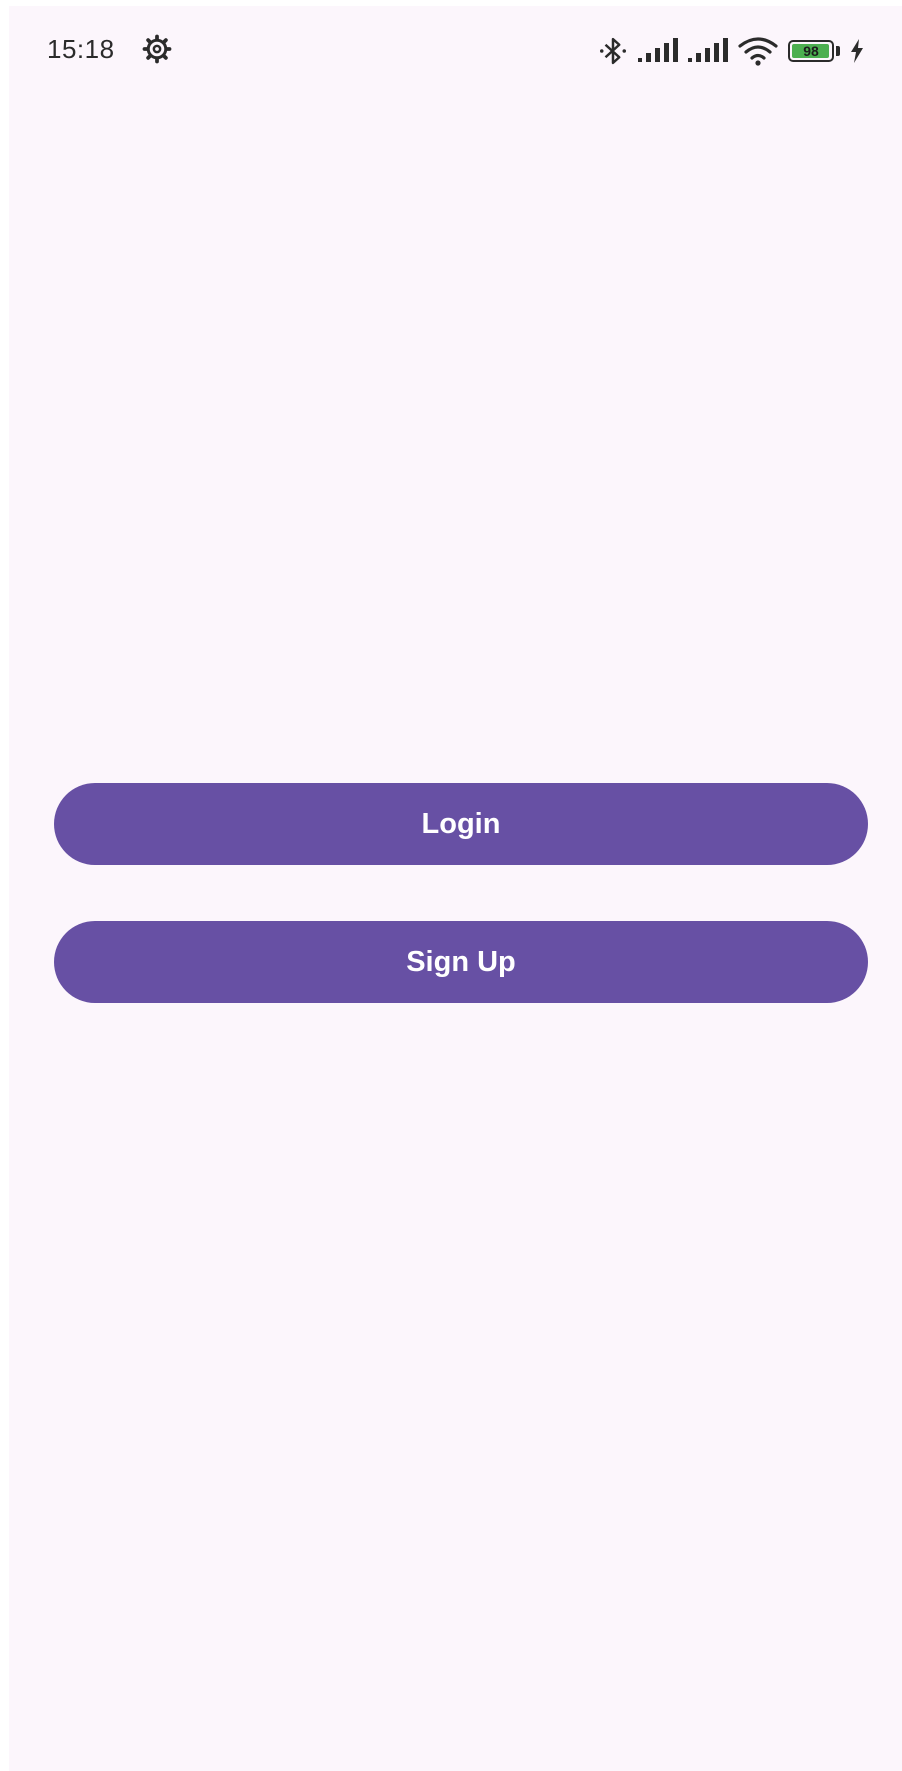 Image resolution: width=902 pixels, height=1771 pixels. Describe the element at coordinates (811, 51) in the screenshot. I see `battery-level: 98` at that location.